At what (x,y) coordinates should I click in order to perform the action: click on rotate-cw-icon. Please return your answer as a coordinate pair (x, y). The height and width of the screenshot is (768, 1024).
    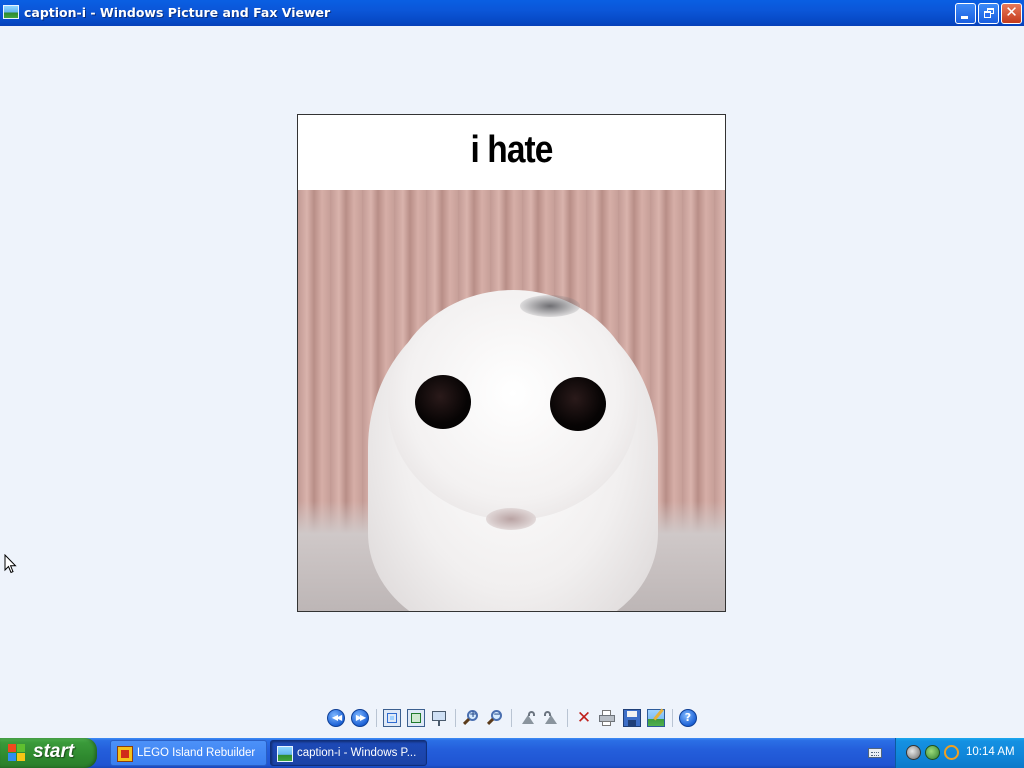
    Looking at the image, I should click on (528, 719).